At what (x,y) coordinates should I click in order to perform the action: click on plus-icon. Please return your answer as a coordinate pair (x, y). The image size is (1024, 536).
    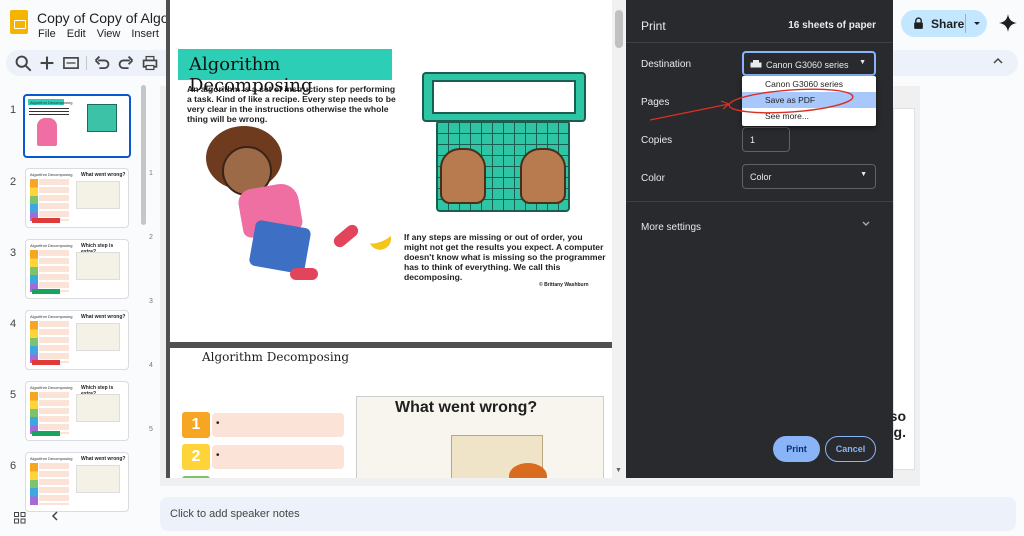
    Looking at the image, I should click on (47, 63).